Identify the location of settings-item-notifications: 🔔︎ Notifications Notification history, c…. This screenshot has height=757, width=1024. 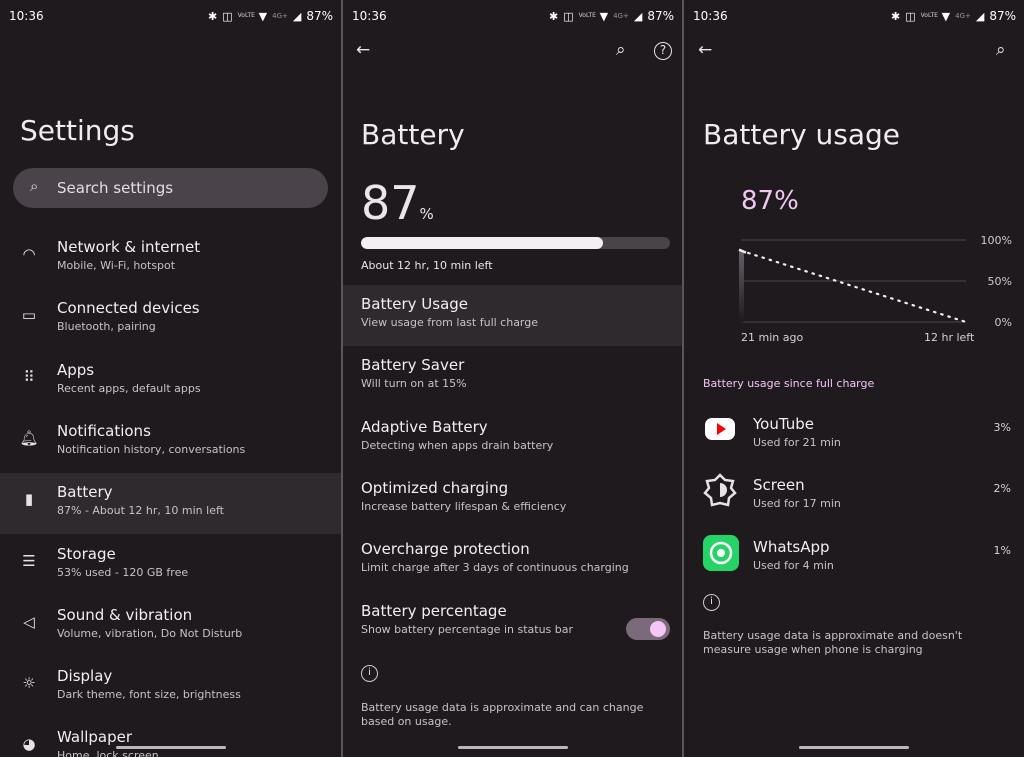
(170, 442).